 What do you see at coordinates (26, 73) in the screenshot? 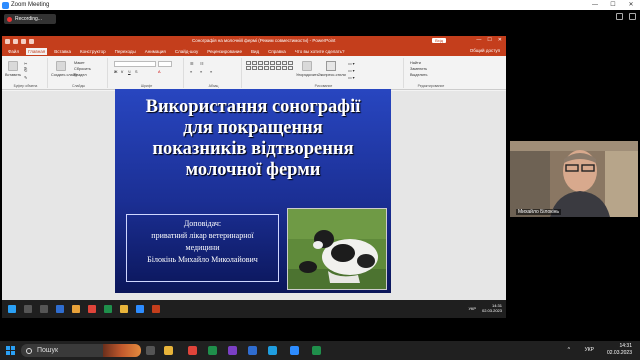
I see `clipboard-group: Вставить ✂ ⎘ ✎ Буфер обмена` at bounding box center [26, 73].